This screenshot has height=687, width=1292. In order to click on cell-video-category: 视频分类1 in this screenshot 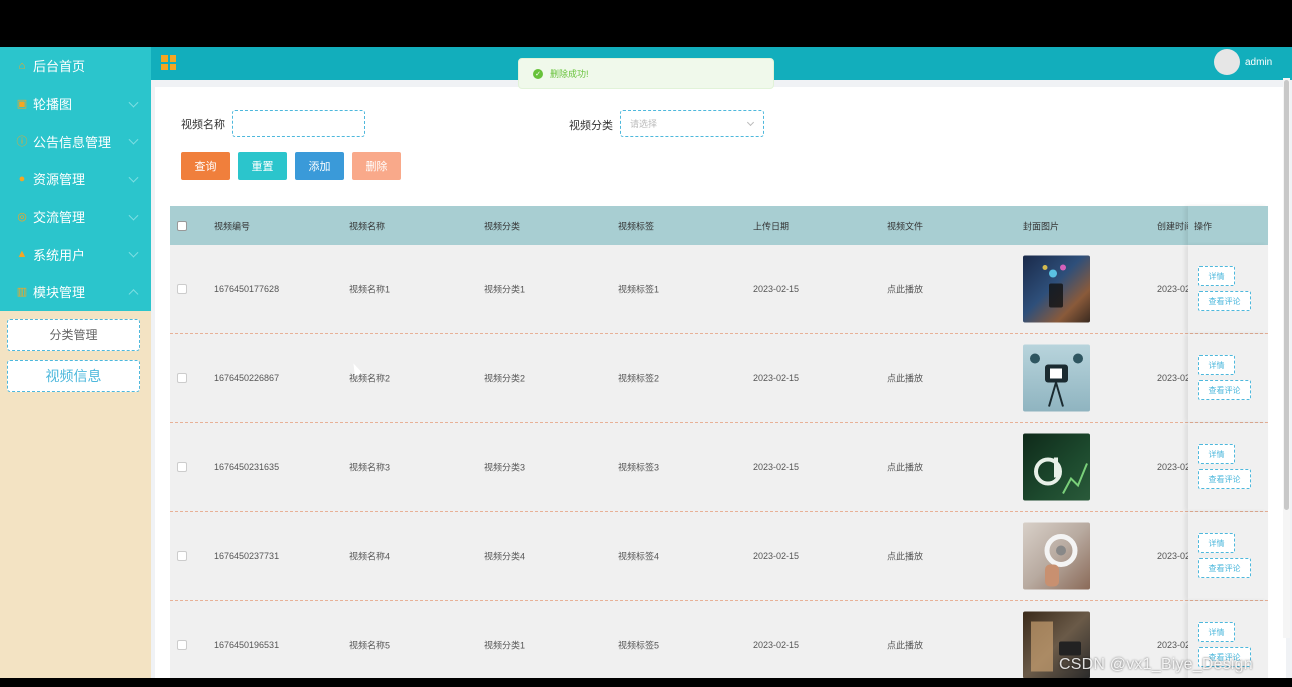, I will do `click(505, 289)`.